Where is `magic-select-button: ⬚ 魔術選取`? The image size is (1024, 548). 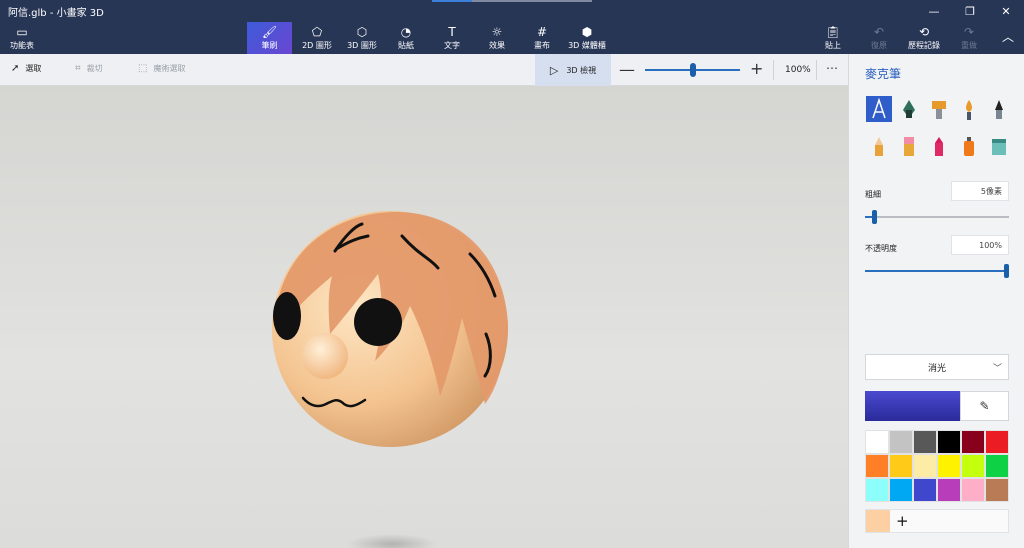 magic-select-button: ⬚ 魔術選取 is located at coordinates (161, 68).